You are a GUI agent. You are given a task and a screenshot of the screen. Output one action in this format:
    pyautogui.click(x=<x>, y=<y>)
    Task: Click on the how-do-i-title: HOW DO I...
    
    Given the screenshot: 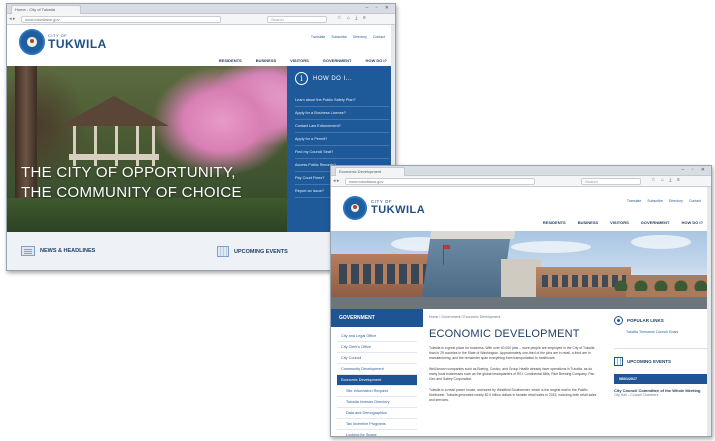 What is the action you would take?
    pyautogui.click(x=333, y=78)
    